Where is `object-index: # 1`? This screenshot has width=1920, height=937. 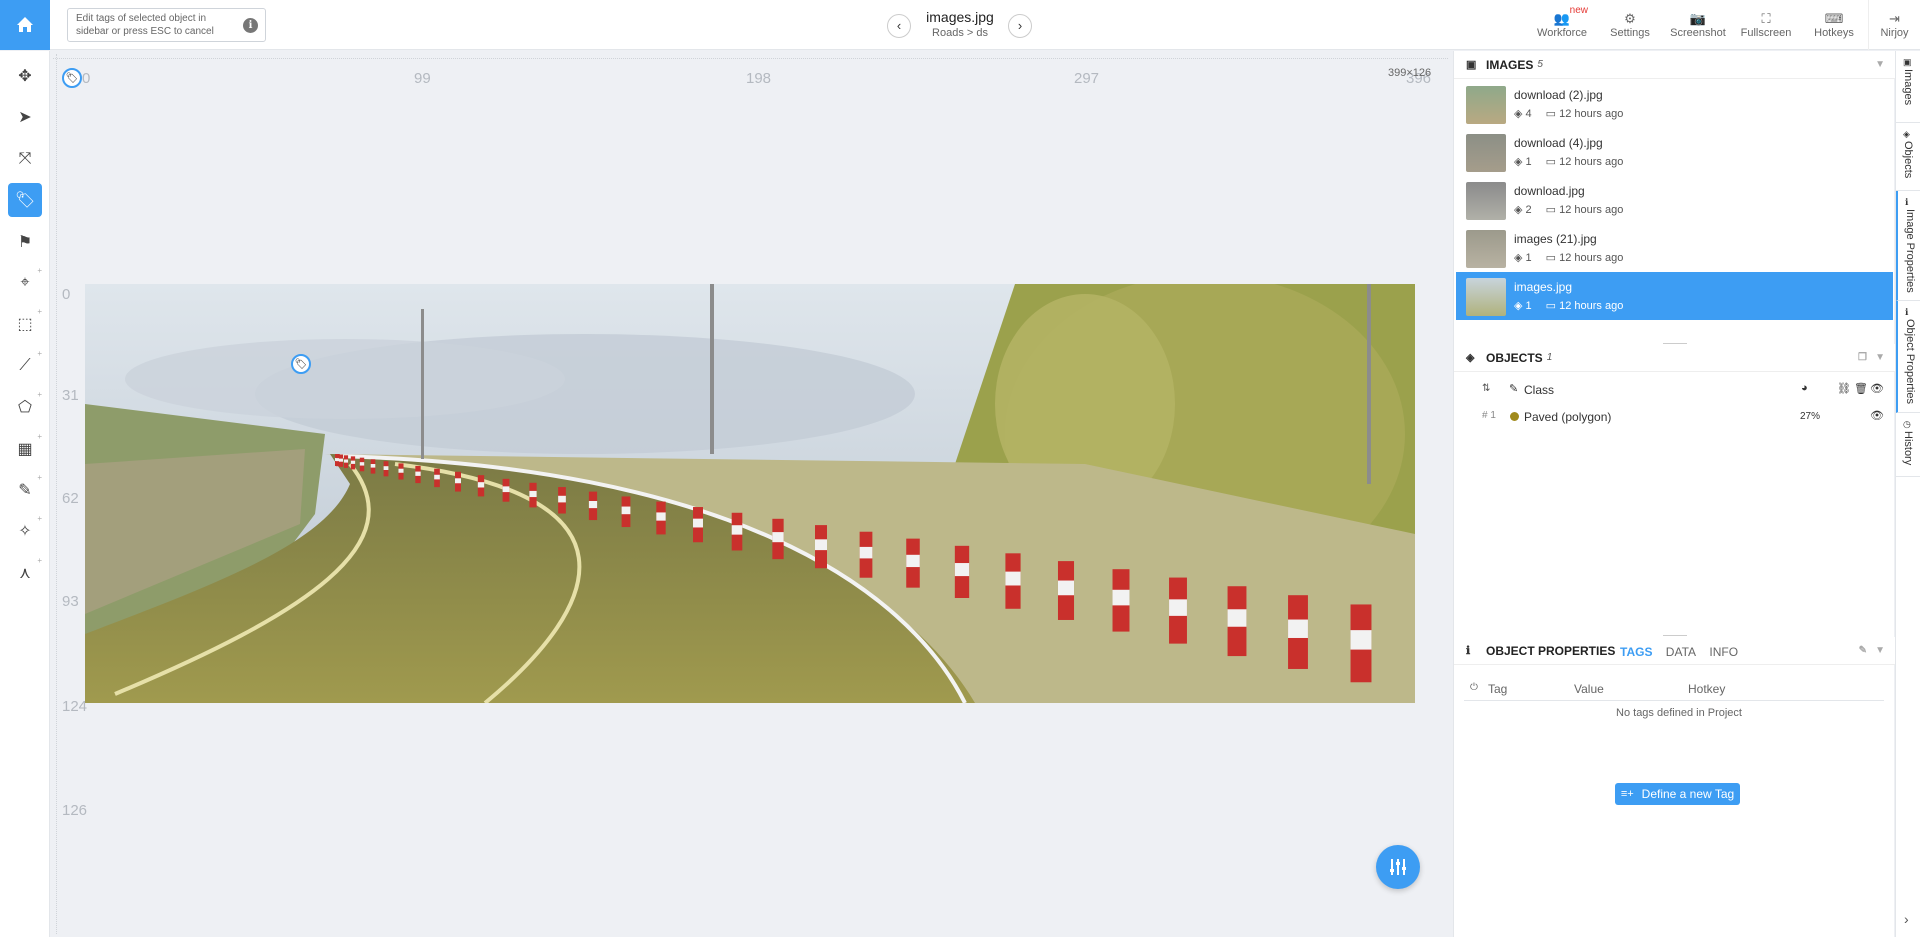
object-index: # 1 is located at coordinates (1489, 415).